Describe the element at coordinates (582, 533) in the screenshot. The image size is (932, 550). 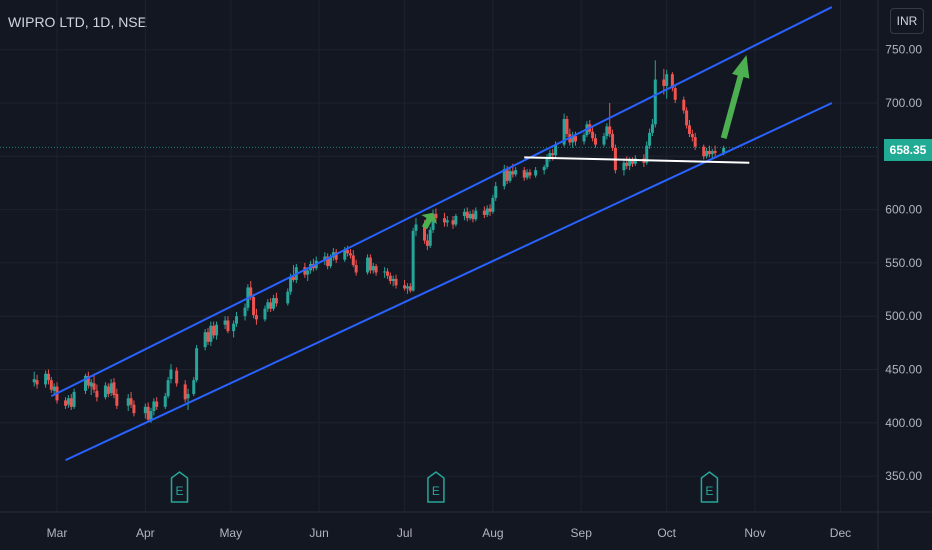
I see `x-tick-label: Sep` at that location.